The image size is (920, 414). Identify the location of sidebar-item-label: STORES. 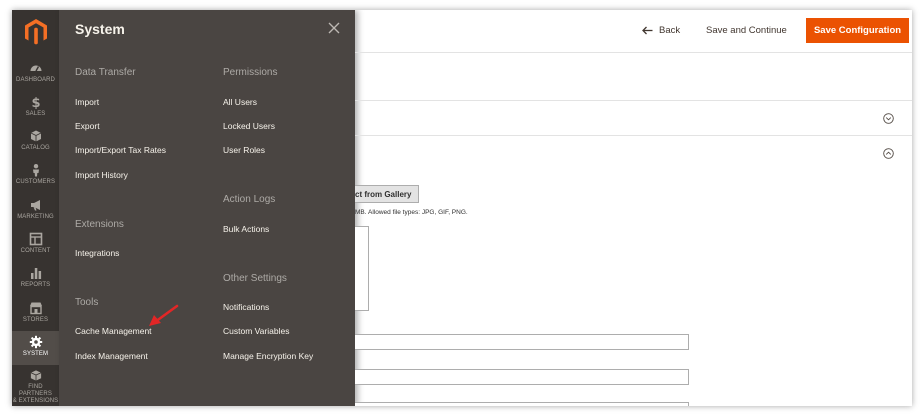
(35, 320).